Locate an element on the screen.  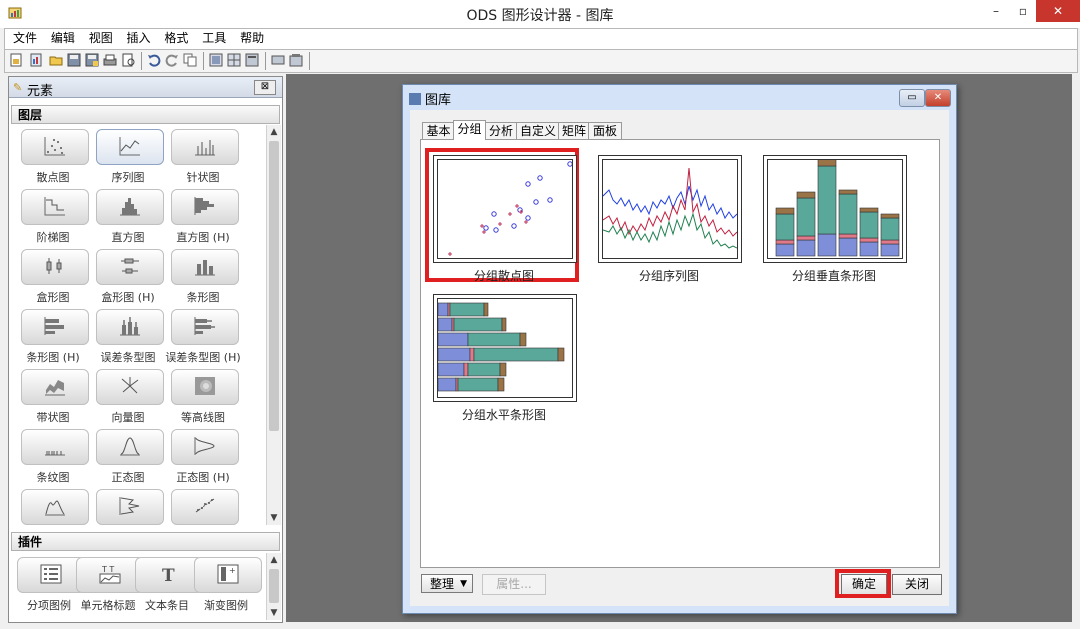
vector-icon is located at coordinates (130, 385).